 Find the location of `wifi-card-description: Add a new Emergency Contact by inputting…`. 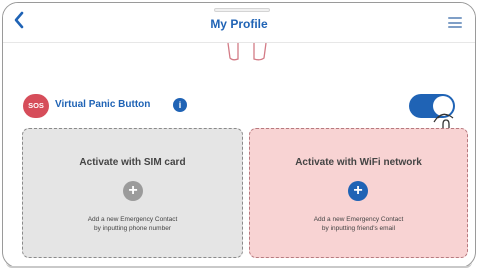

wifi-card-description: Add a new Emergency Contact by inputting… is located at coordinates (358, 224).